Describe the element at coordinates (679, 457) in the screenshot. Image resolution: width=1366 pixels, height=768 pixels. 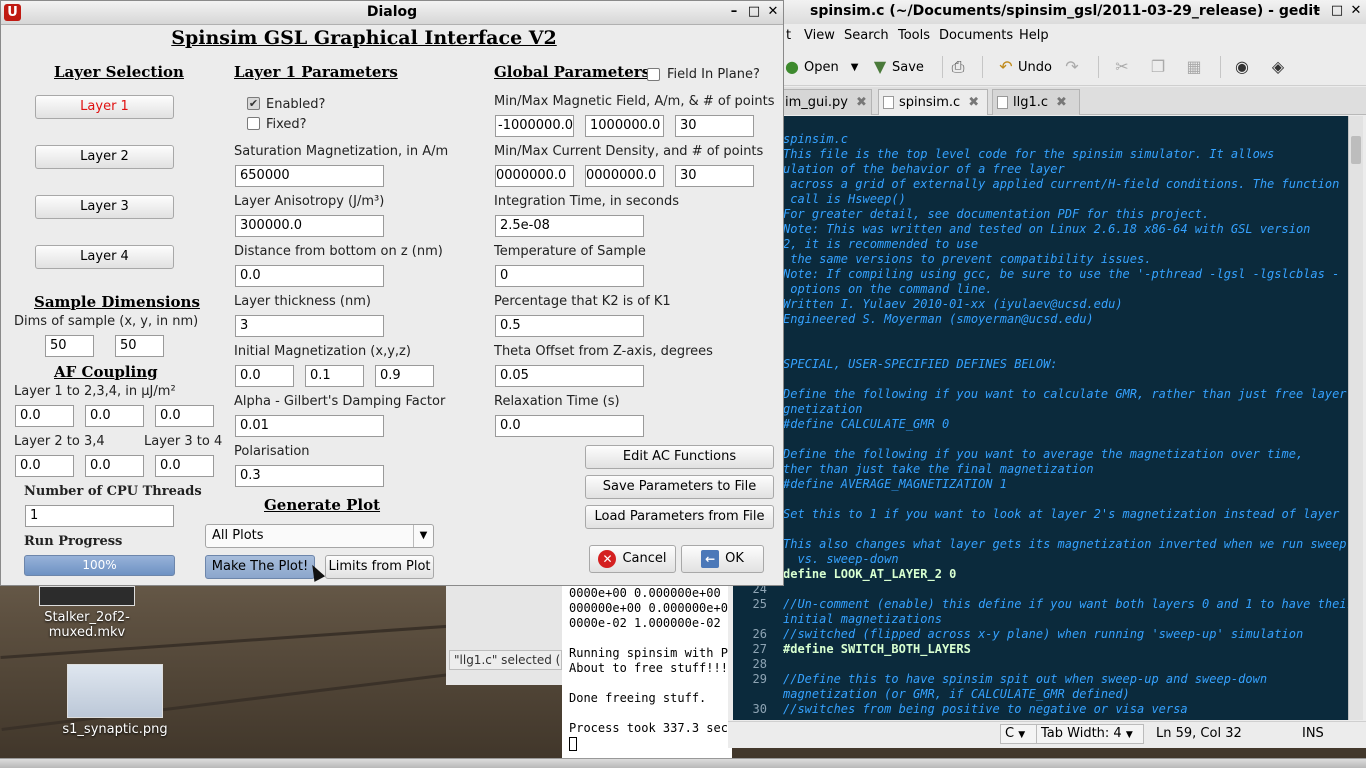
I see `edit-ac-functions-button: Edit AC Functions` at that location.